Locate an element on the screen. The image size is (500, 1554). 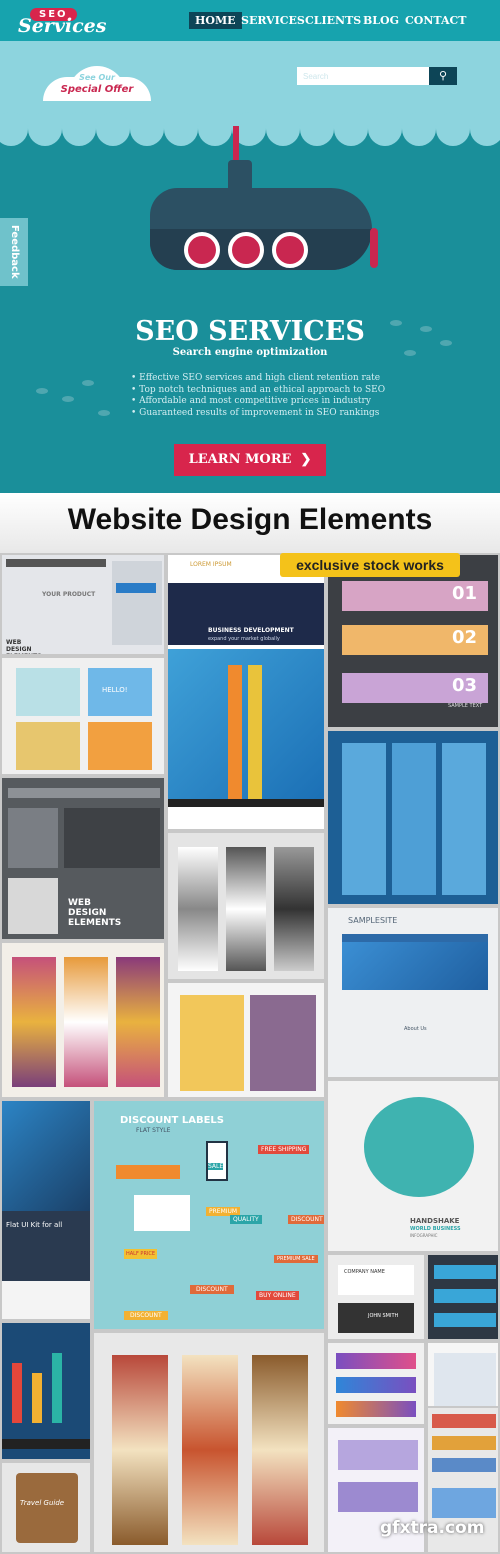
search-icon: ⚲ is located at coordinates (443, 76).